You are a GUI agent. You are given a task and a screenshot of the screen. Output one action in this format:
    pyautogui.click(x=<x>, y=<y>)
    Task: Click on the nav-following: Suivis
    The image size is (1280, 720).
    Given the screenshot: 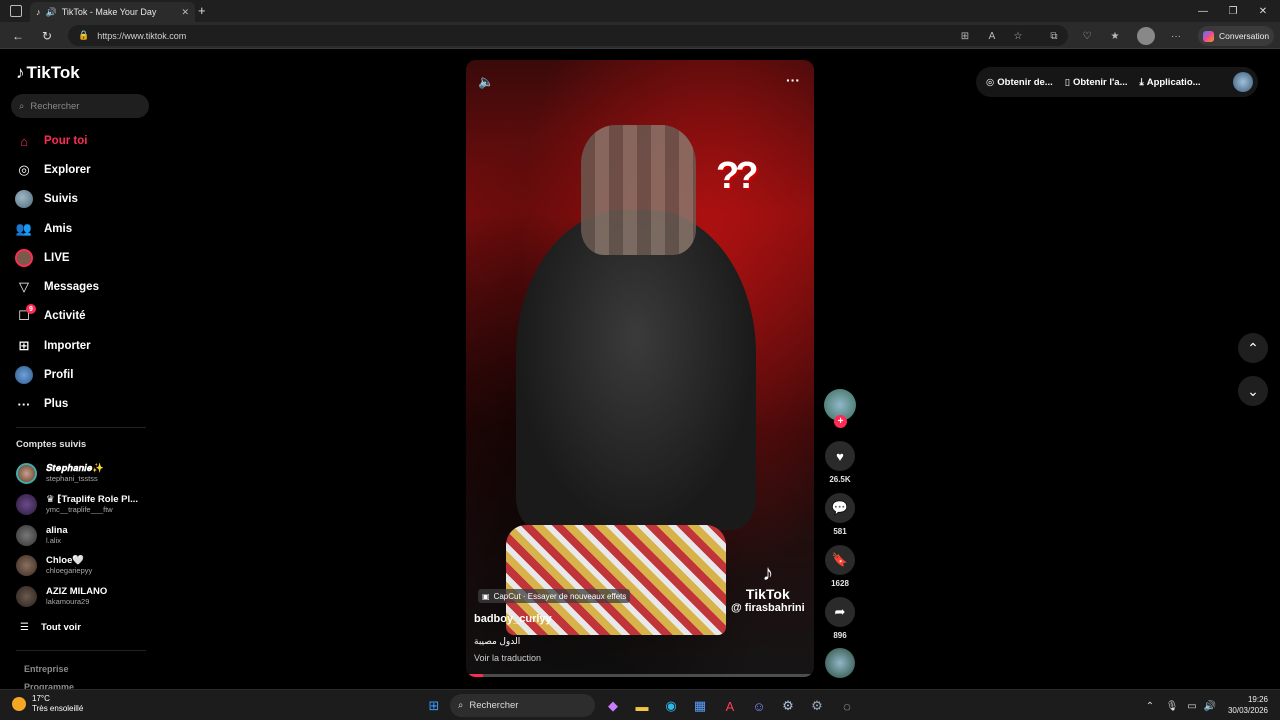 What is the action you would take?
    pyautogui.click(x=46, y=199)
    